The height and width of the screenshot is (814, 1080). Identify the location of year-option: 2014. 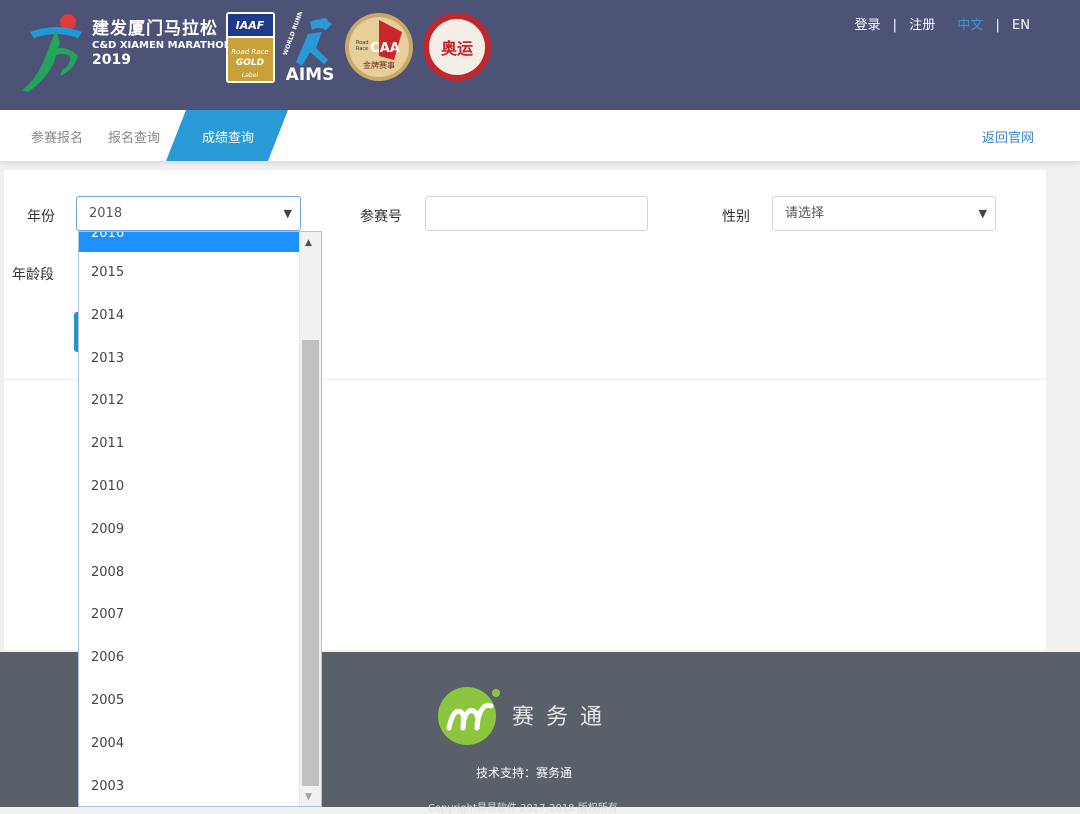
(190, 316).